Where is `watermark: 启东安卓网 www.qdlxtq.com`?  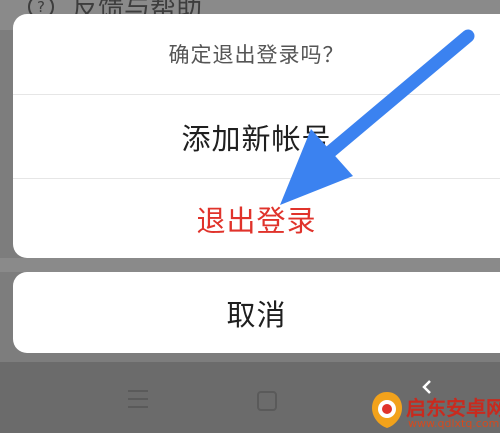
watermark: 启东安卓网 www.qdlxtq.com is located at coordinates (435, 411).